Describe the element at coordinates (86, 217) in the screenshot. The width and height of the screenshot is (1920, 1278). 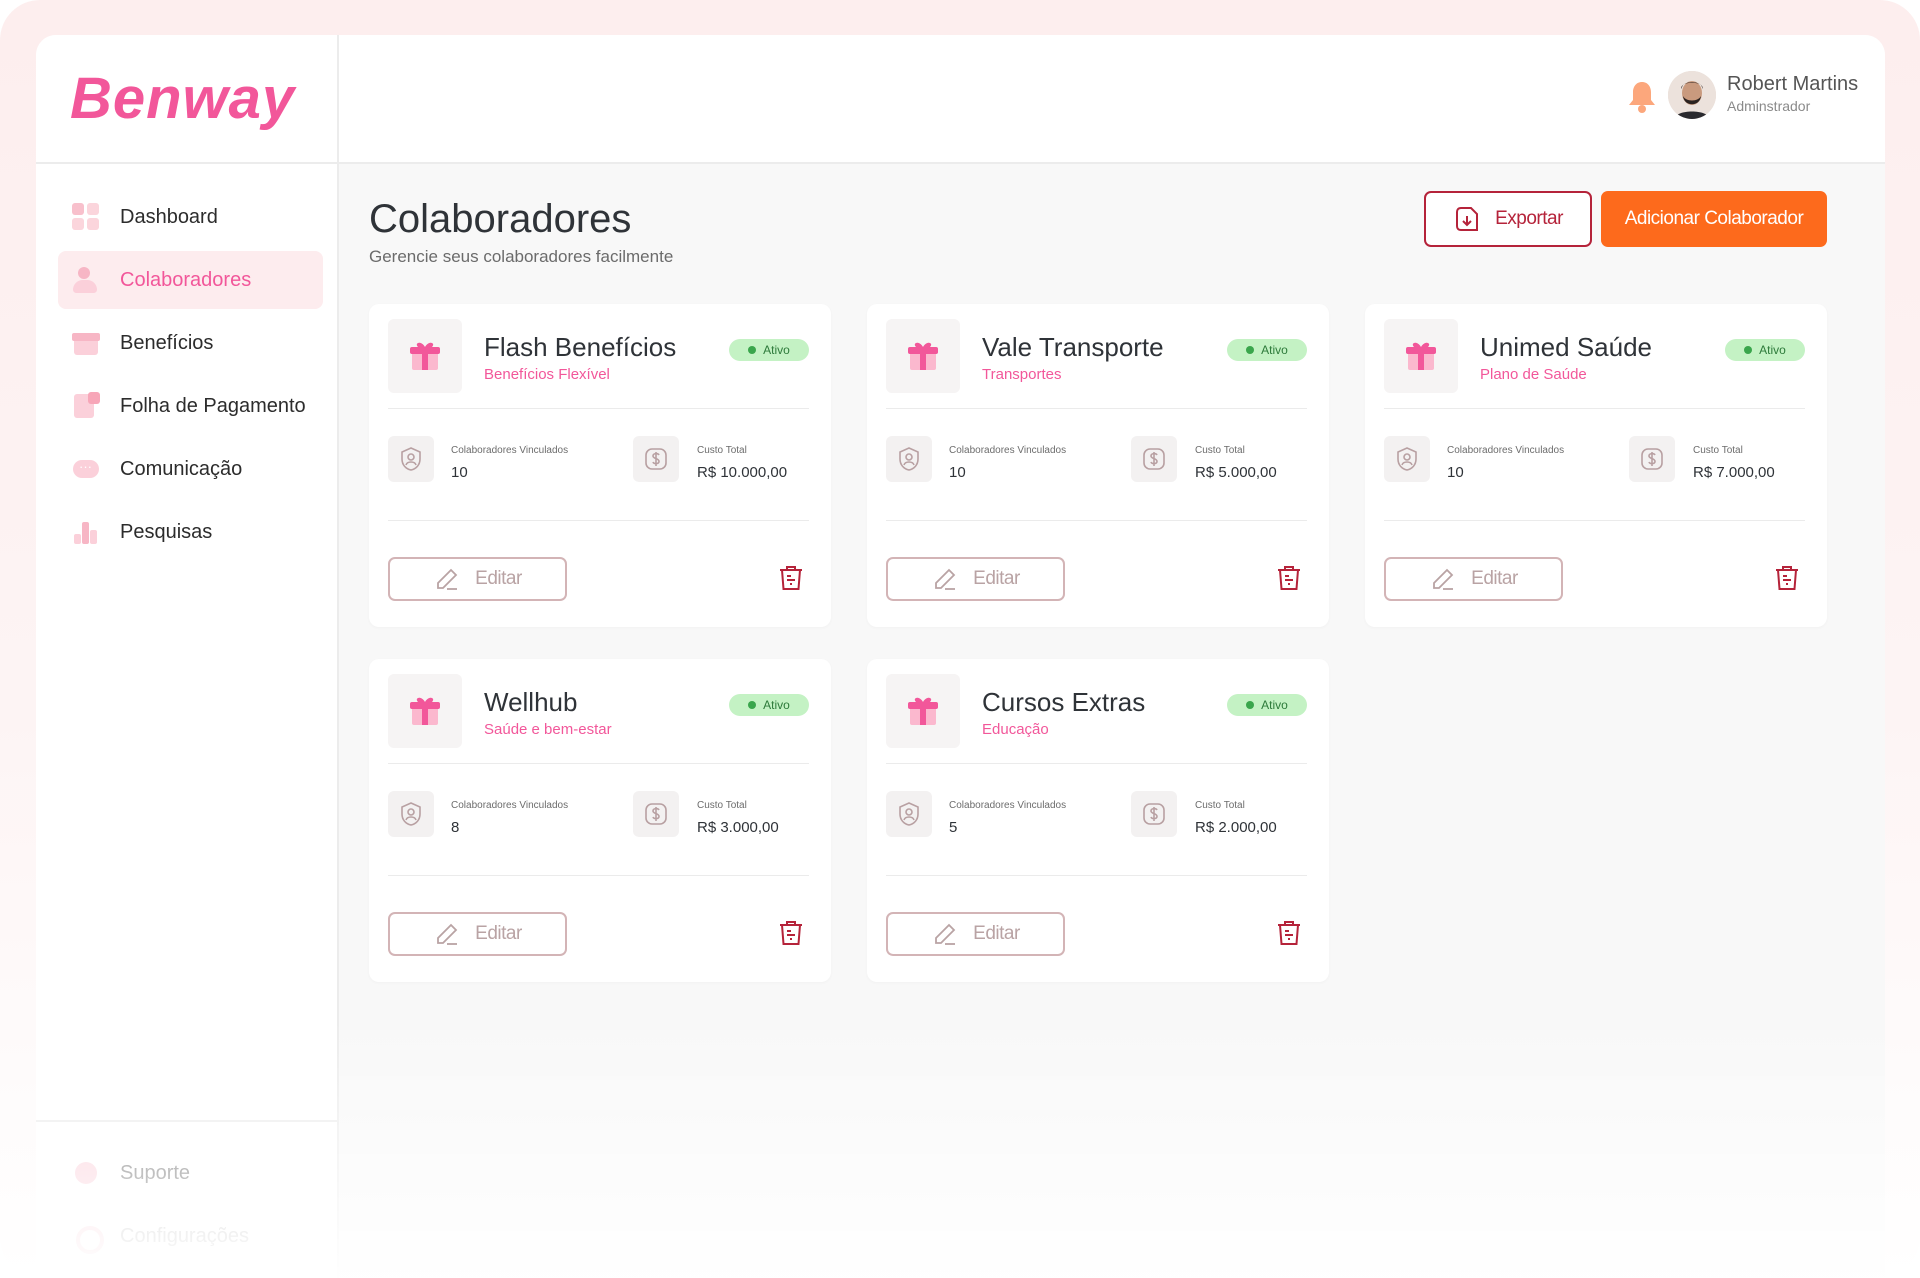
I see `dashboard-icon` at that location.